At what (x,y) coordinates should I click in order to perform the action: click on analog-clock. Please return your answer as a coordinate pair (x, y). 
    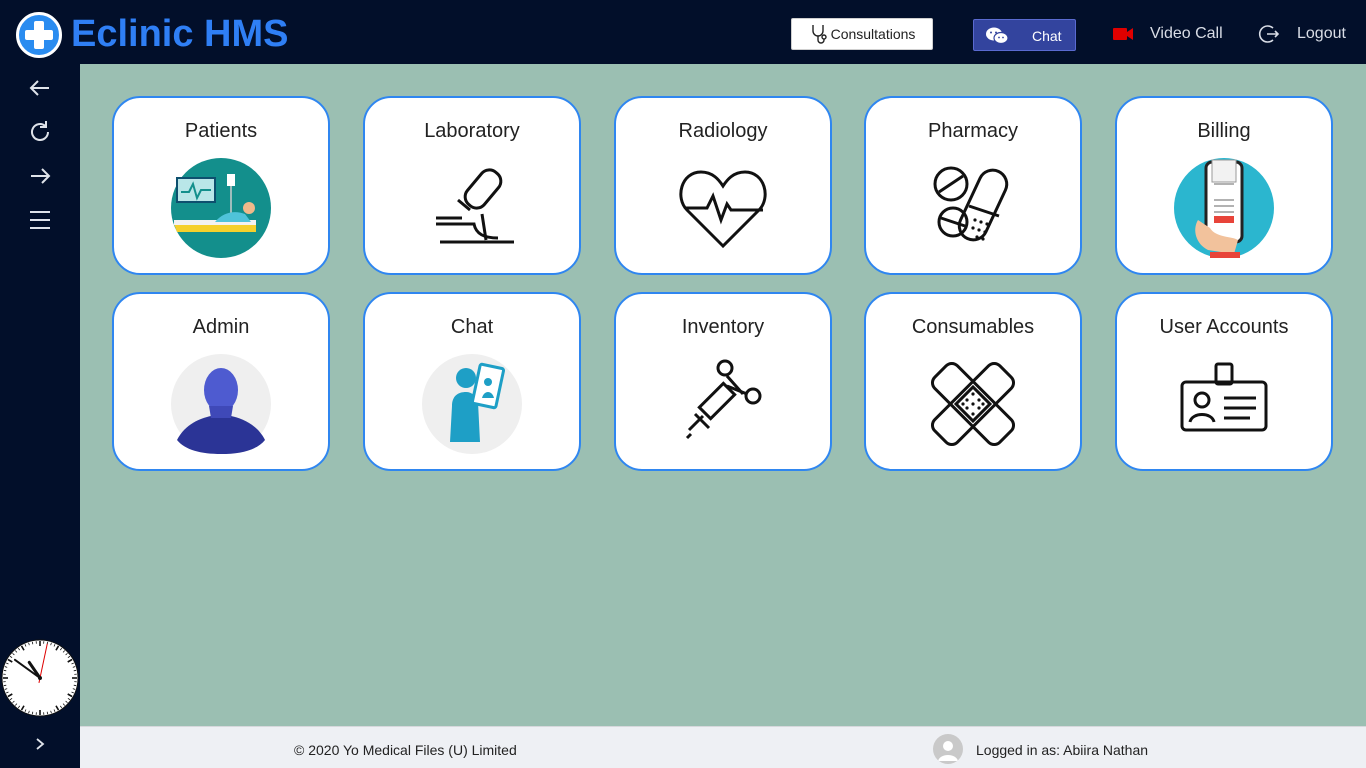
    Looking at the image, I should click on (40, 678).